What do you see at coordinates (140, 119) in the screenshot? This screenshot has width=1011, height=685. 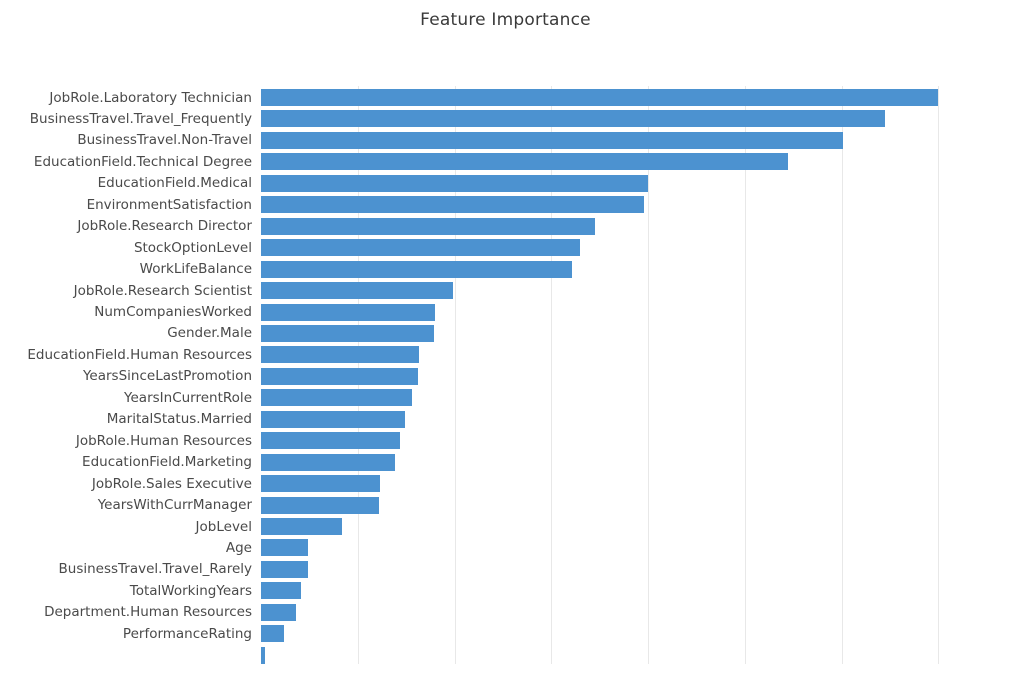 I see `y-axis-tick-label: BusinessTravel.Travel_Frequently` at bounding box center [140, 119].